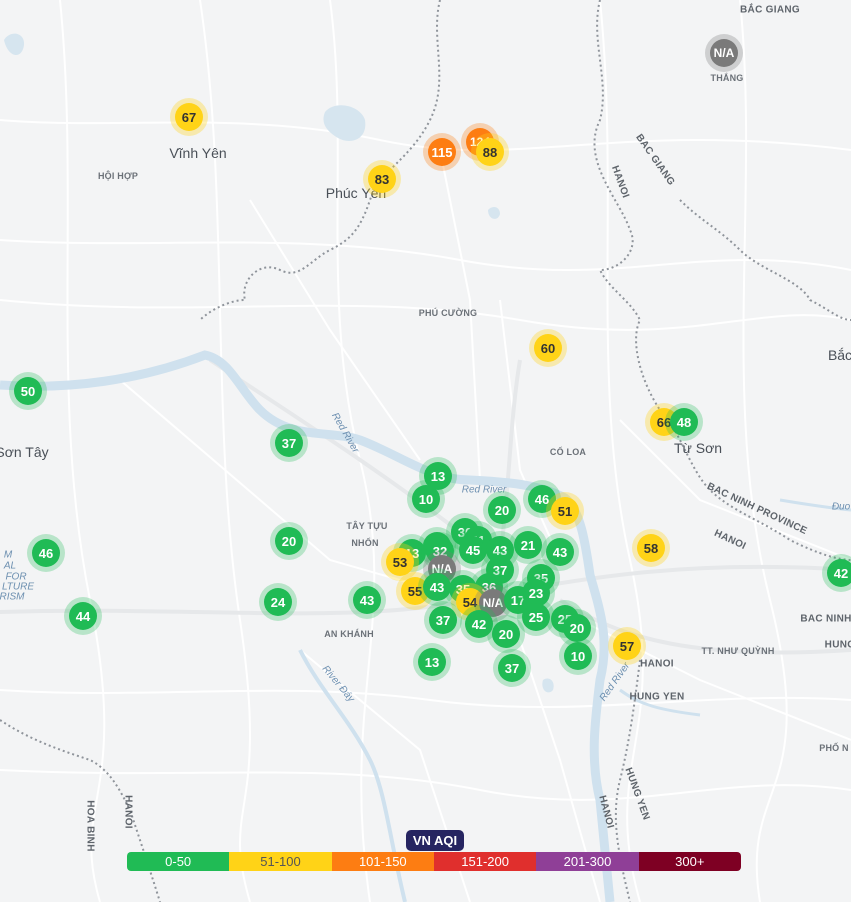 This screenshot has height=902, width=851. Describe the element at coordinates (684, 422) in the screenshot. I see `aqi-marker: 48` at that location.